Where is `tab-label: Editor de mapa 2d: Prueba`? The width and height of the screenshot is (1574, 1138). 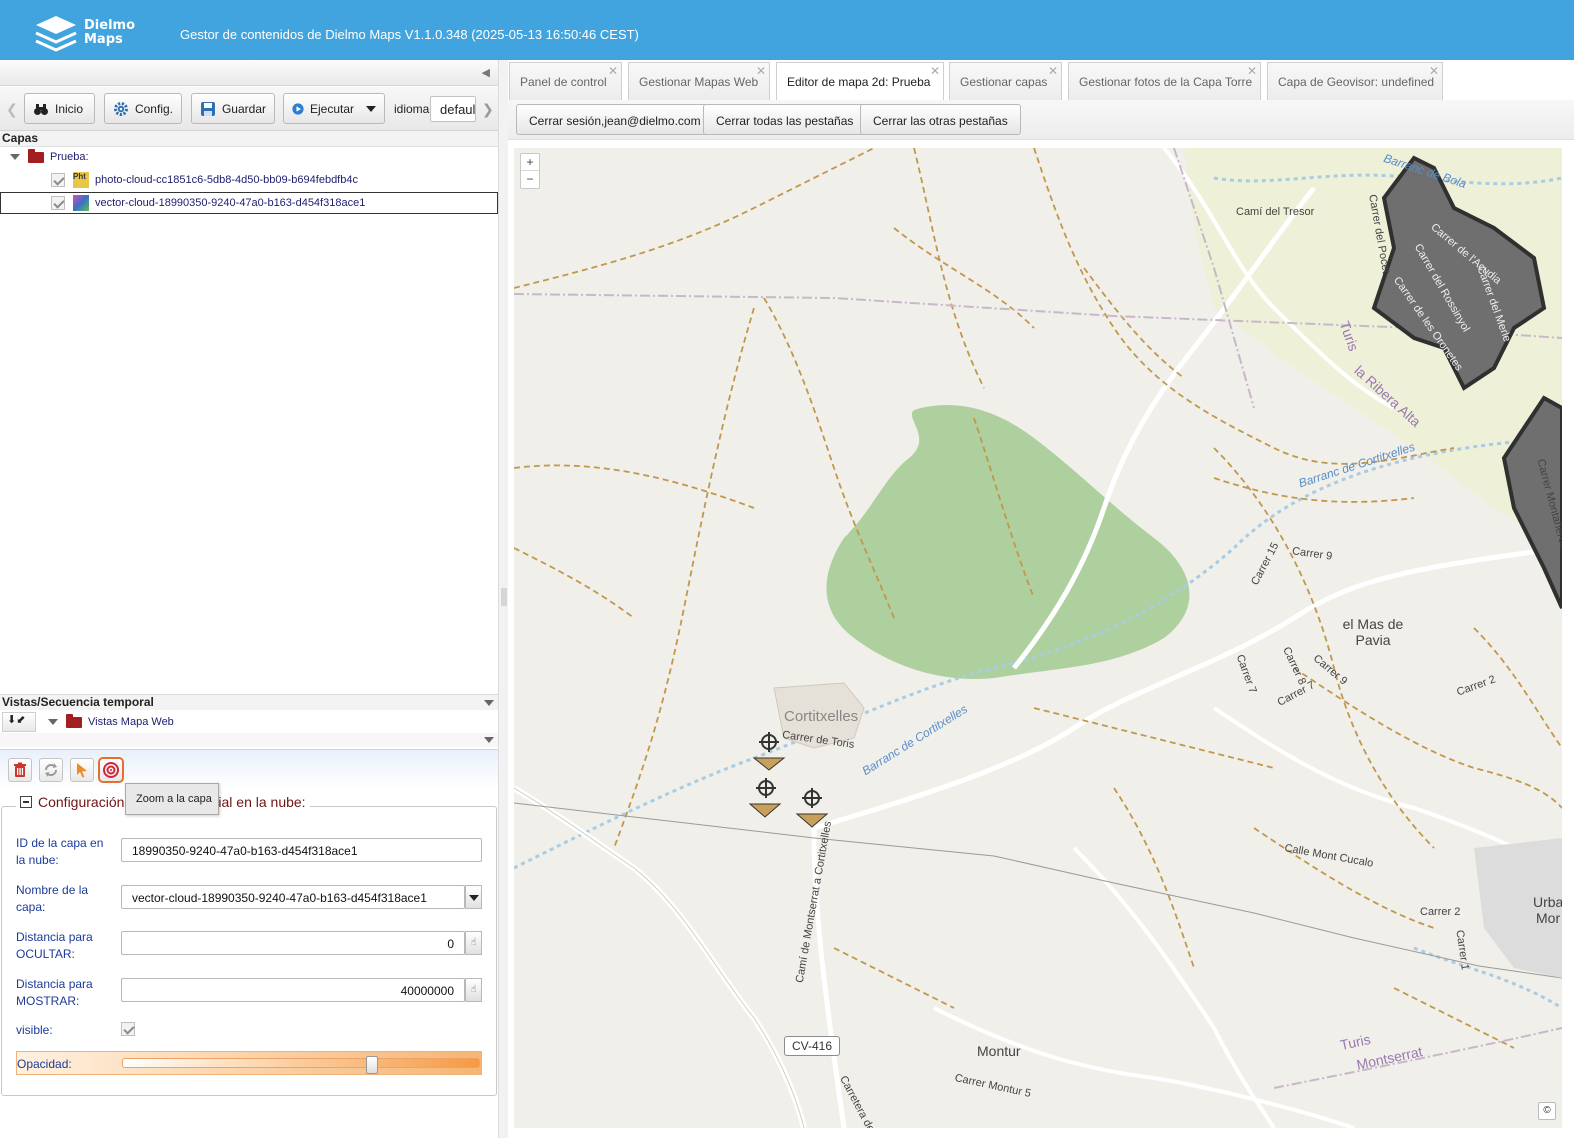 tab-label: Editor de mapa 2d: Prueba is located at coordinates (859, 82).